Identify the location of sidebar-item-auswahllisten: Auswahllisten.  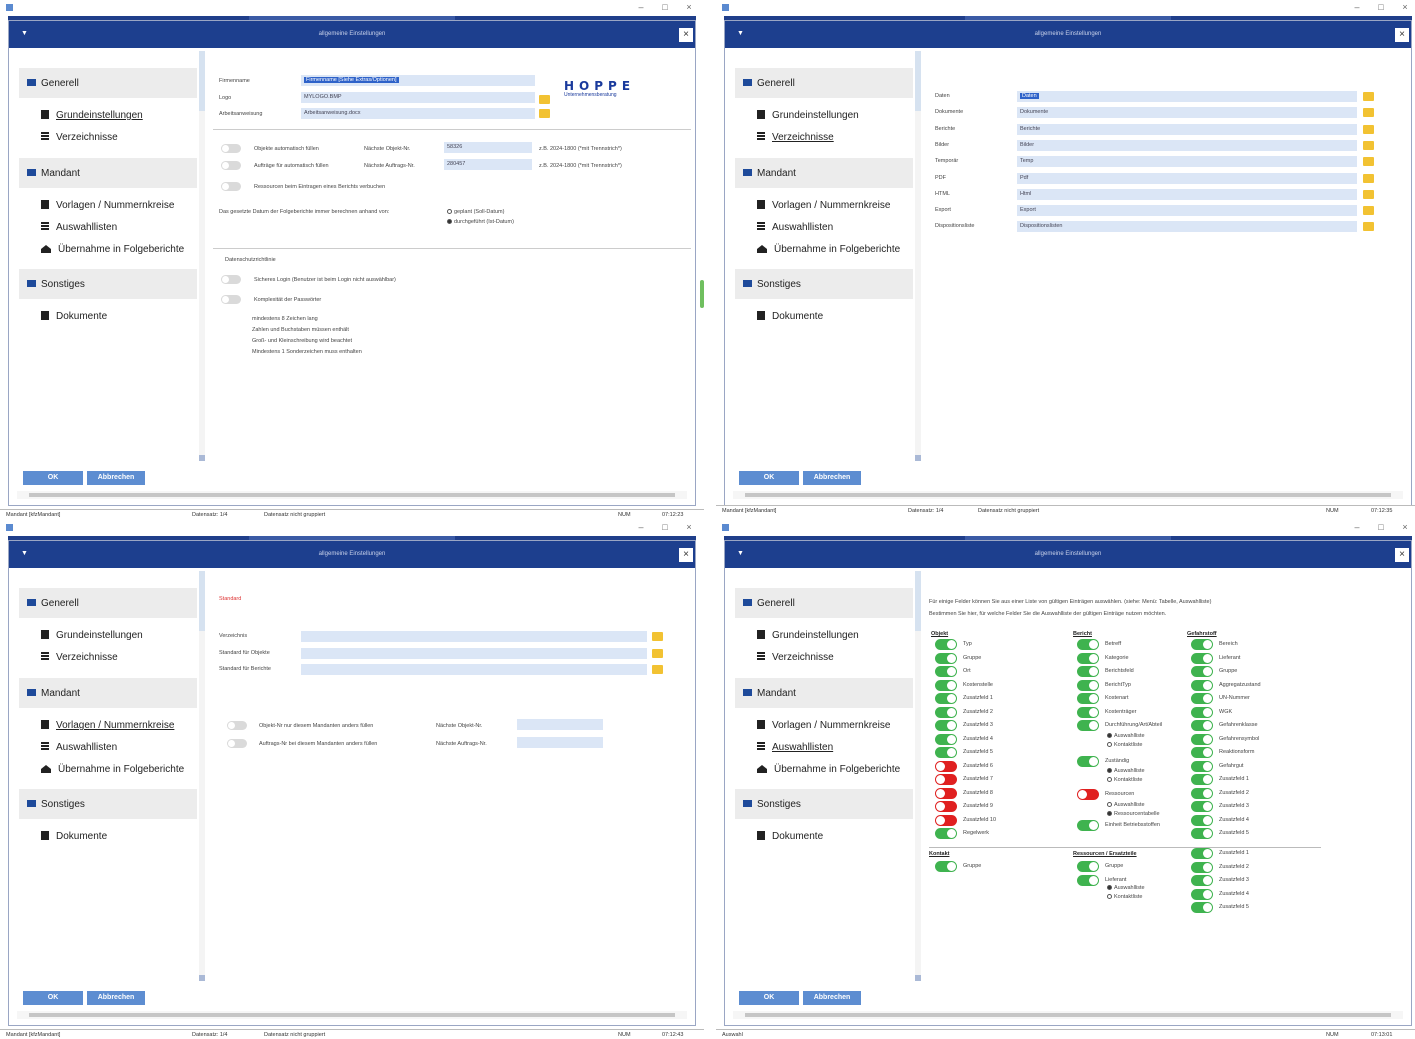
(795, 747).